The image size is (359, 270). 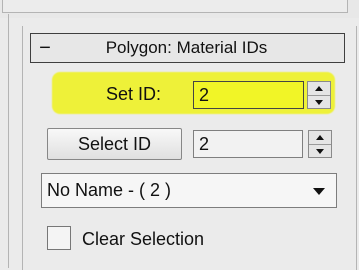 I want to click on select-id-input: 2, so click(x=248, y=144).